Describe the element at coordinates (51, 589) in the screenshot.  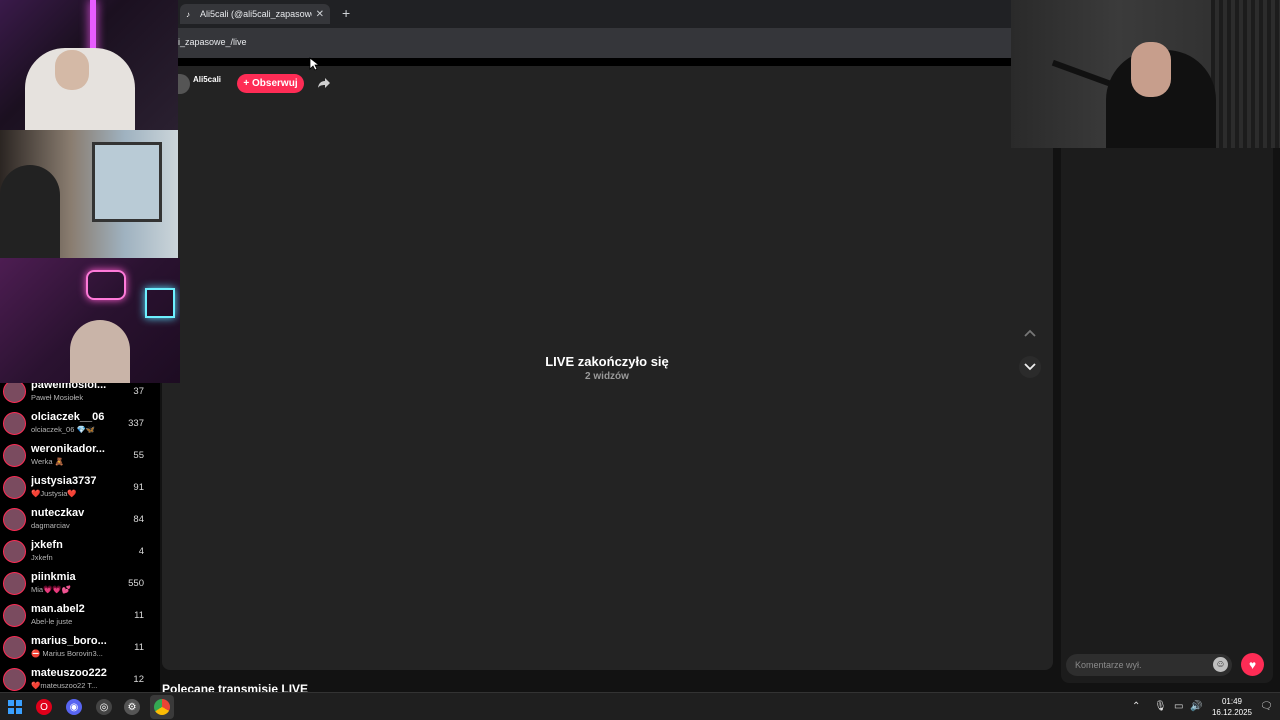
I see `display-name: Mia💗💗💕` at that location.